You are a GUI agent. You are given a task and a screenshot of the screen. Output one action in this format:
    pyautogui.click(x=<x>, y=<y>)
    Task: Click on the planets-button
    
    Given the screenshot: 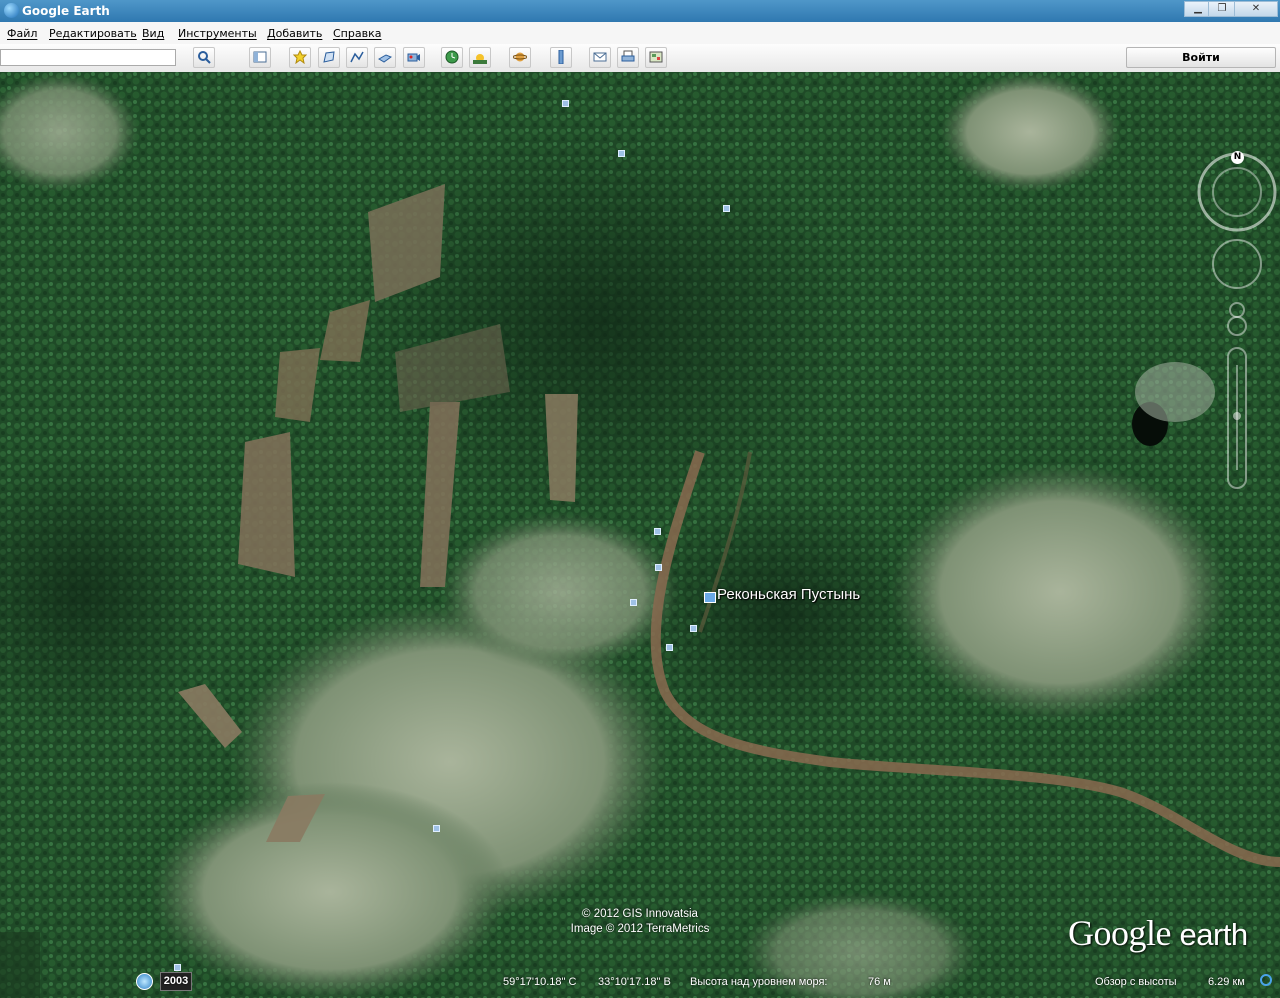 What is the action you would take?
    pyautogui.click(x=520, y=57)
    